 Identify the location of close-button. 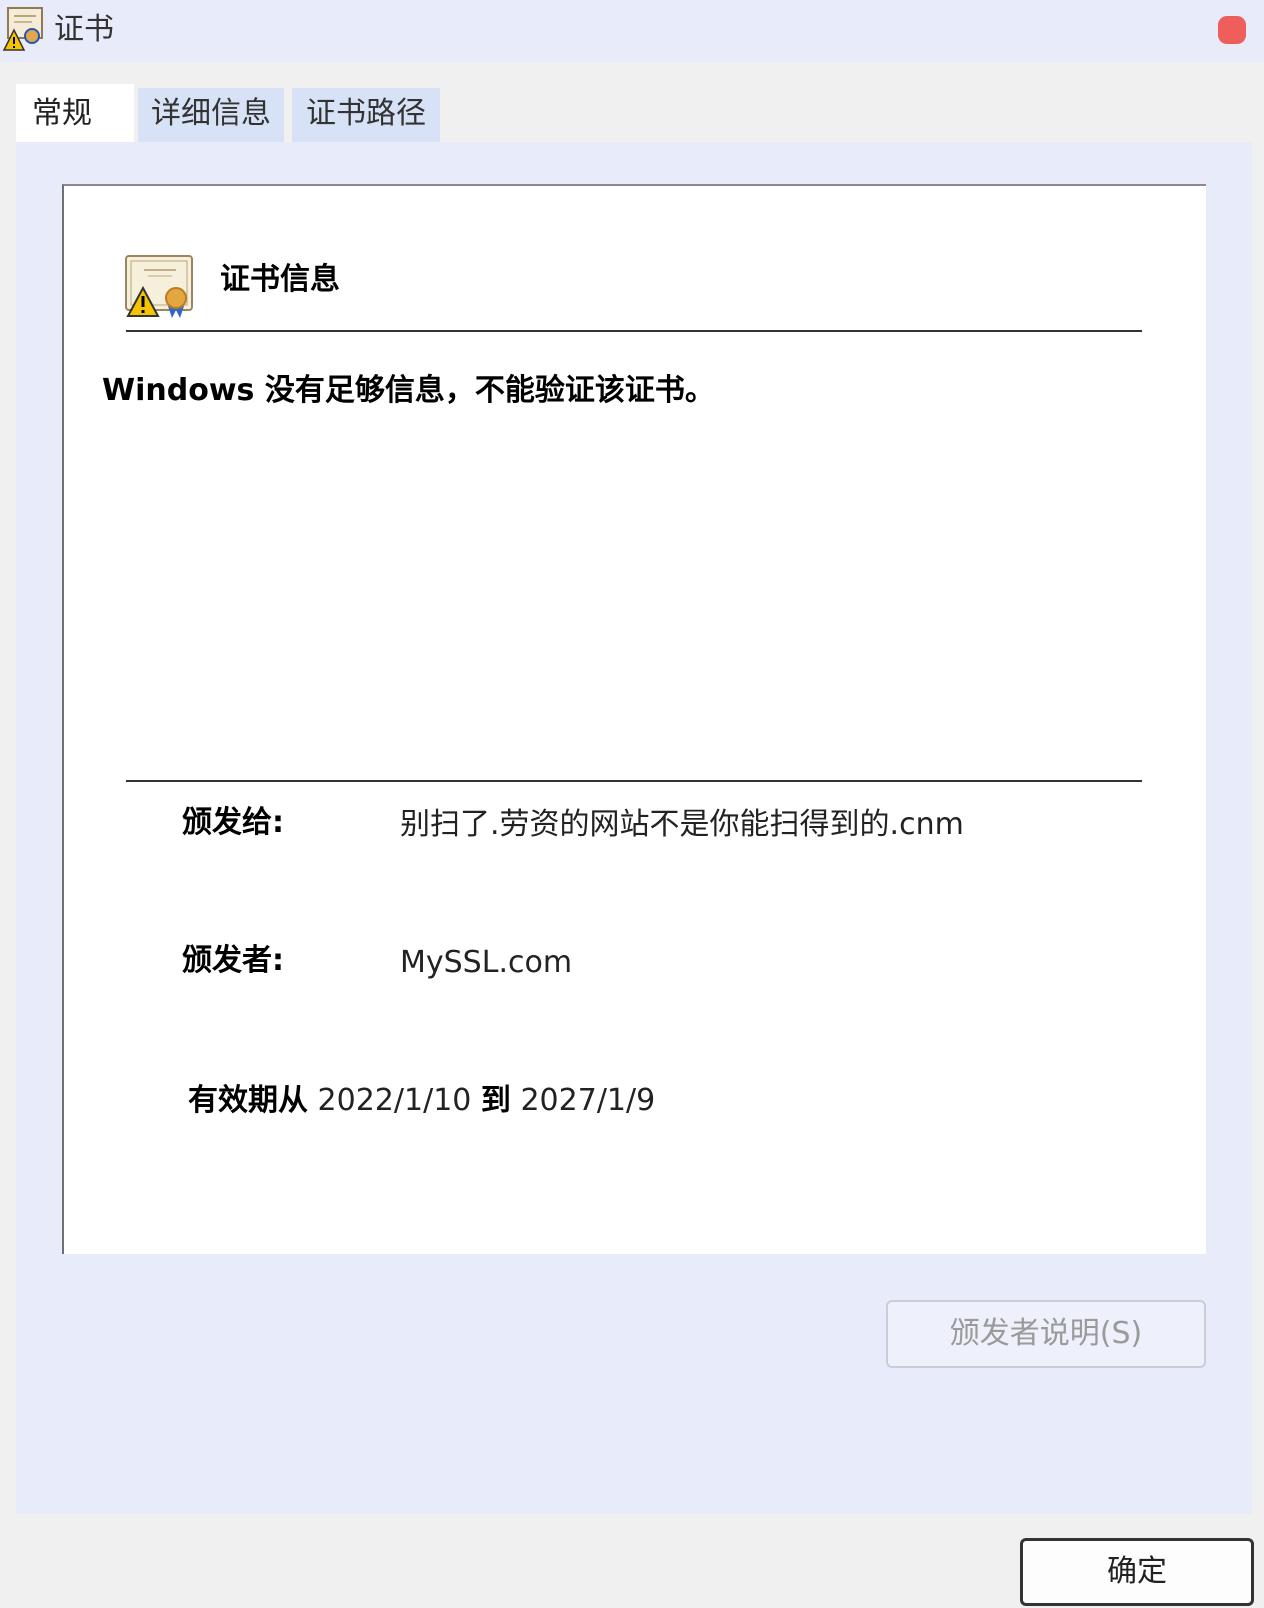
(1232, 30).